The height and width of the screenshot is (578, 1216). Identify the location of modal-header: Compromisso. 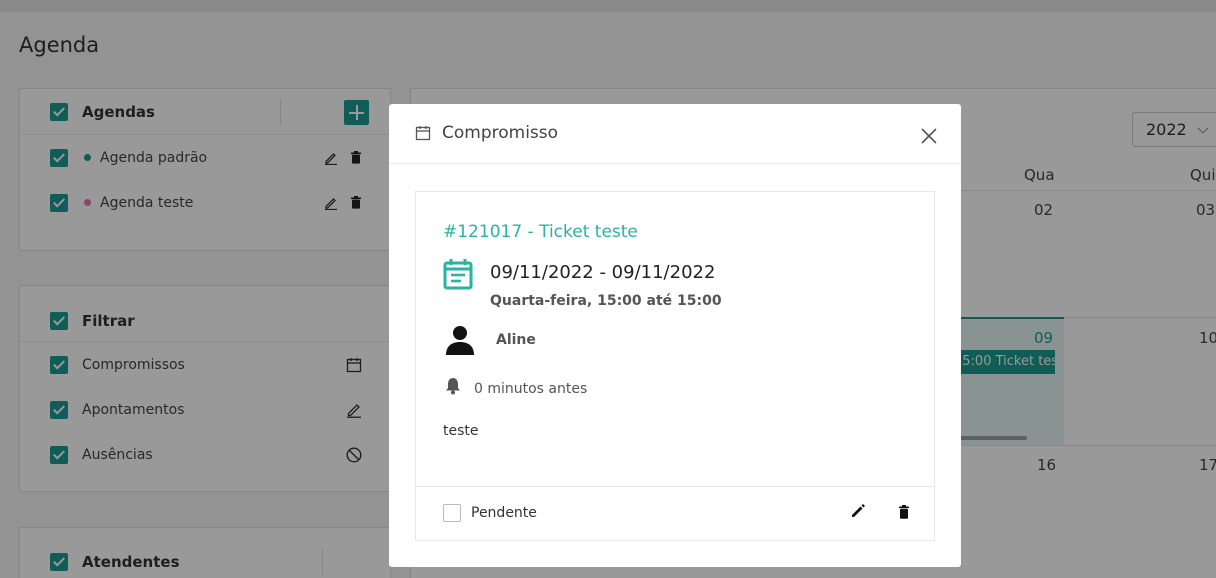
(675, 134).